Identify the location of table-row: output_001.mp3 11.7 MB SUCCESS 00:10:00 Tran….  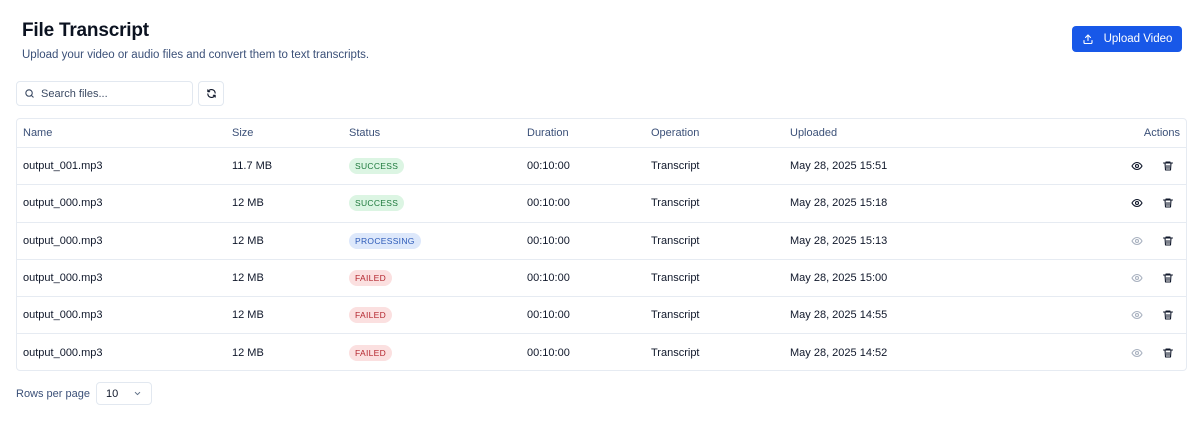
(601, 167).